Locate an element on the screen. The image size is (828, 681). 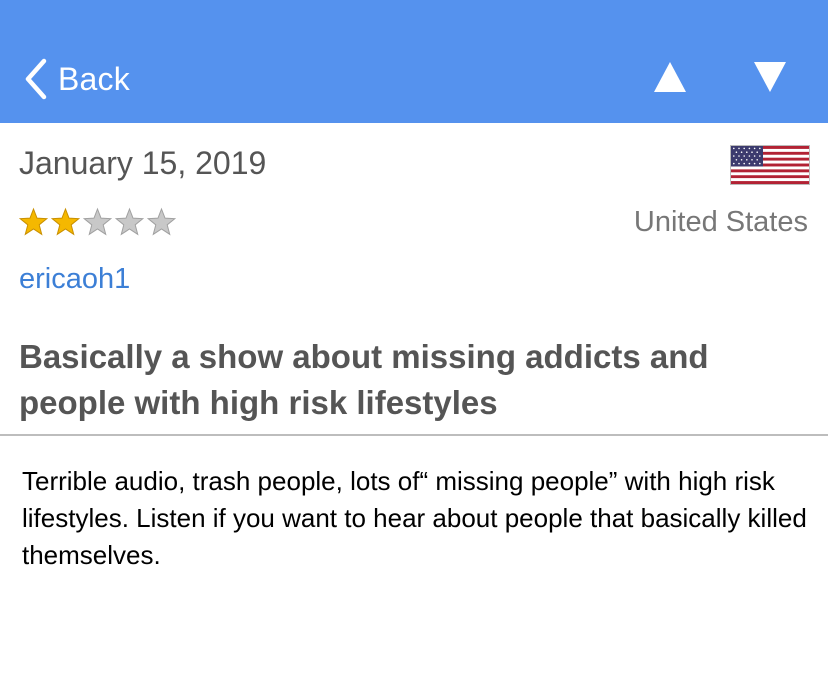
author-link: ericaoh1 is located at coordinates (74, 279).